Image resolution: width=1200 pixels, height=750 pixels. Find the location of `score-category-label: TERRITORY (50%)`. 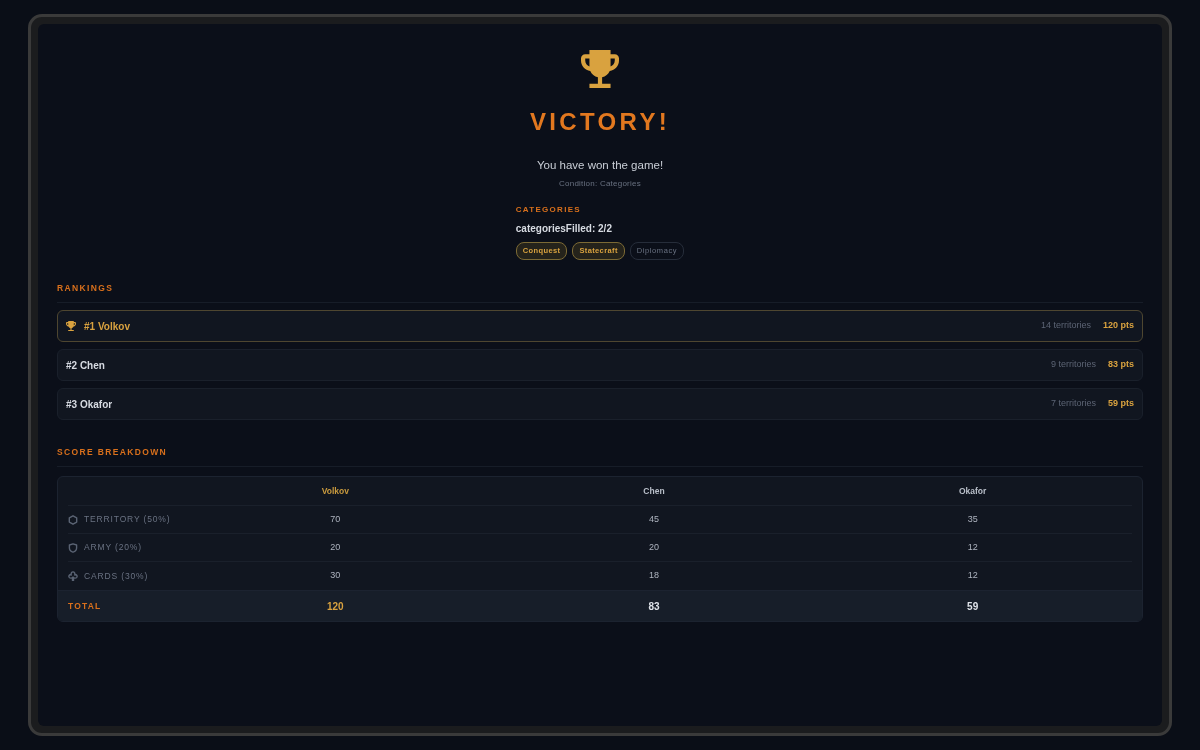

score-category-label: TERRITORY (50%) is located at coordinates (127, 519).